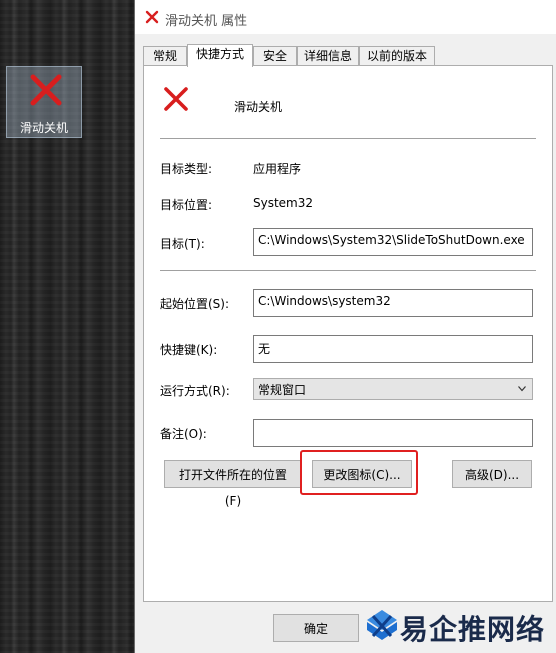  What do you see at coordinates (275, 55) in the screenshot?
I see `tab-security: 安全` at bounding box center [275, 55].